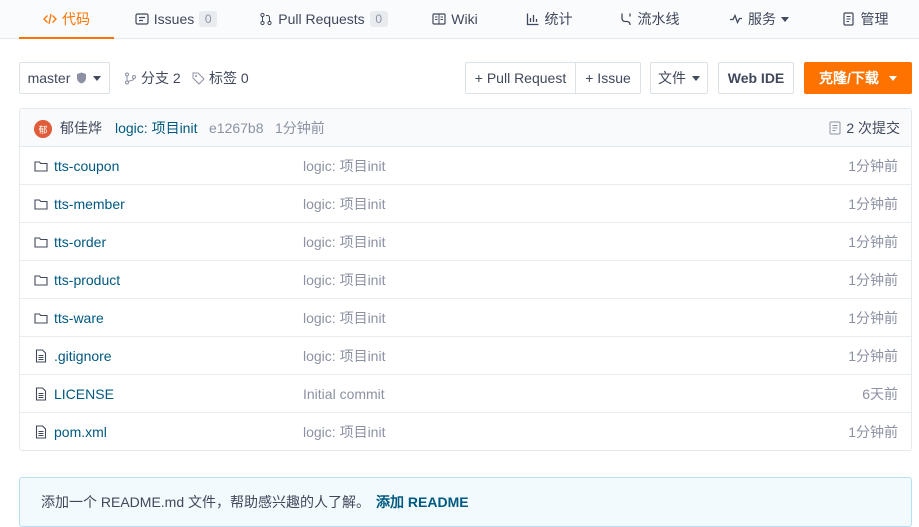 The image size is (919, 527). Describe the element at coordinates (198, 78) in the screenshot. I see `tag-icon` at that location.